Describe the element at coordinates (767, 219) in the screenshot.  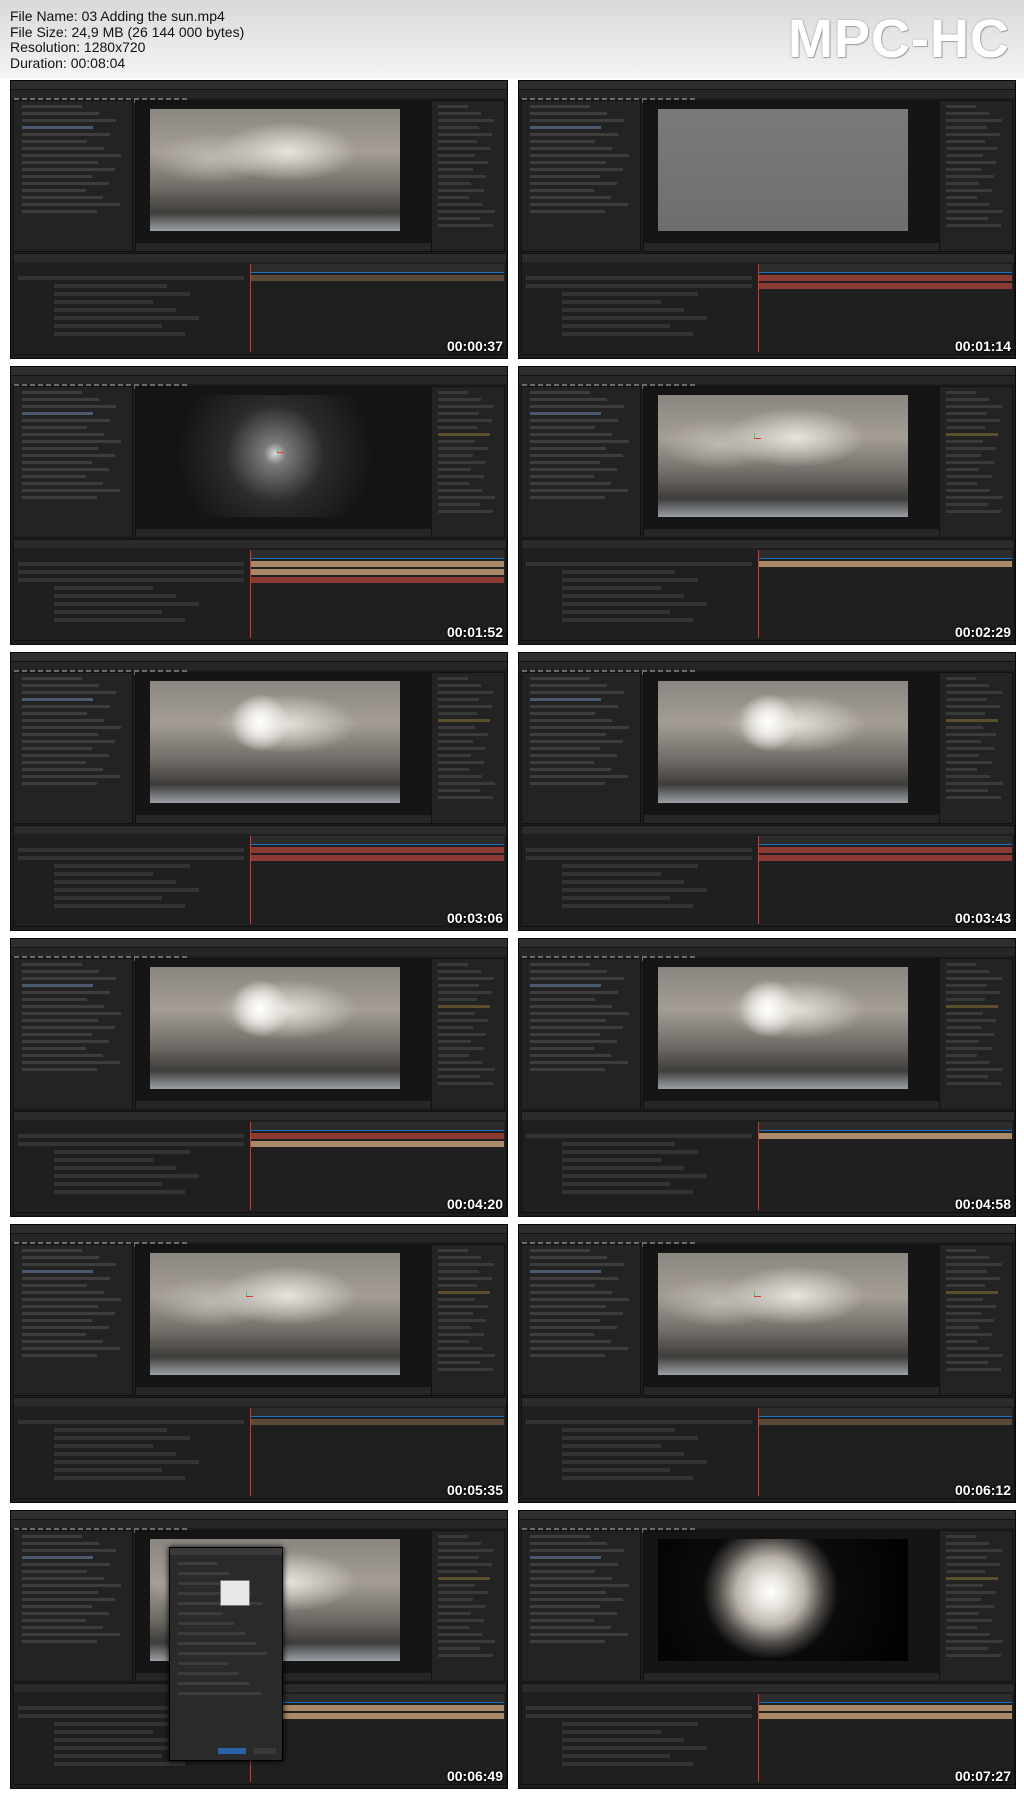
I see `thumbnail: ■■■■■■■■■ 00:01:14` at that location.